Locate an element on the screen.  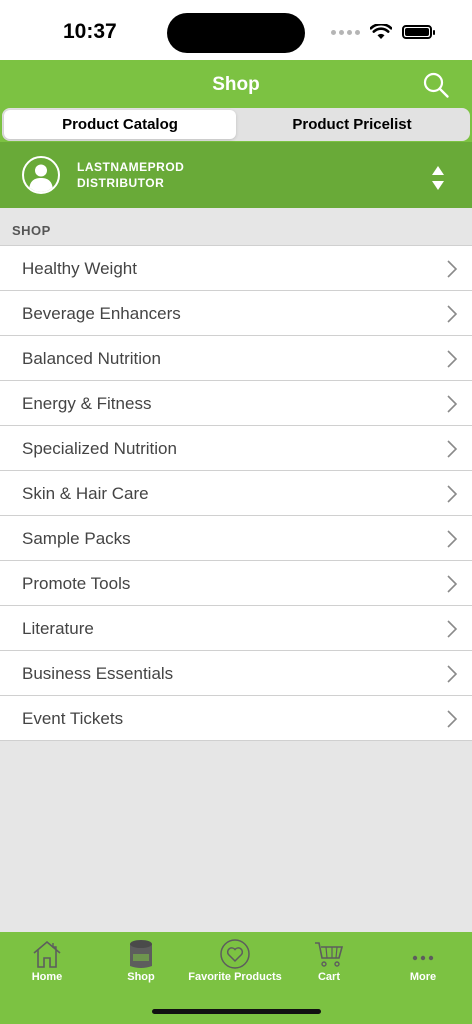
status-bar: 10:37 is located at coordinates (236, 30).